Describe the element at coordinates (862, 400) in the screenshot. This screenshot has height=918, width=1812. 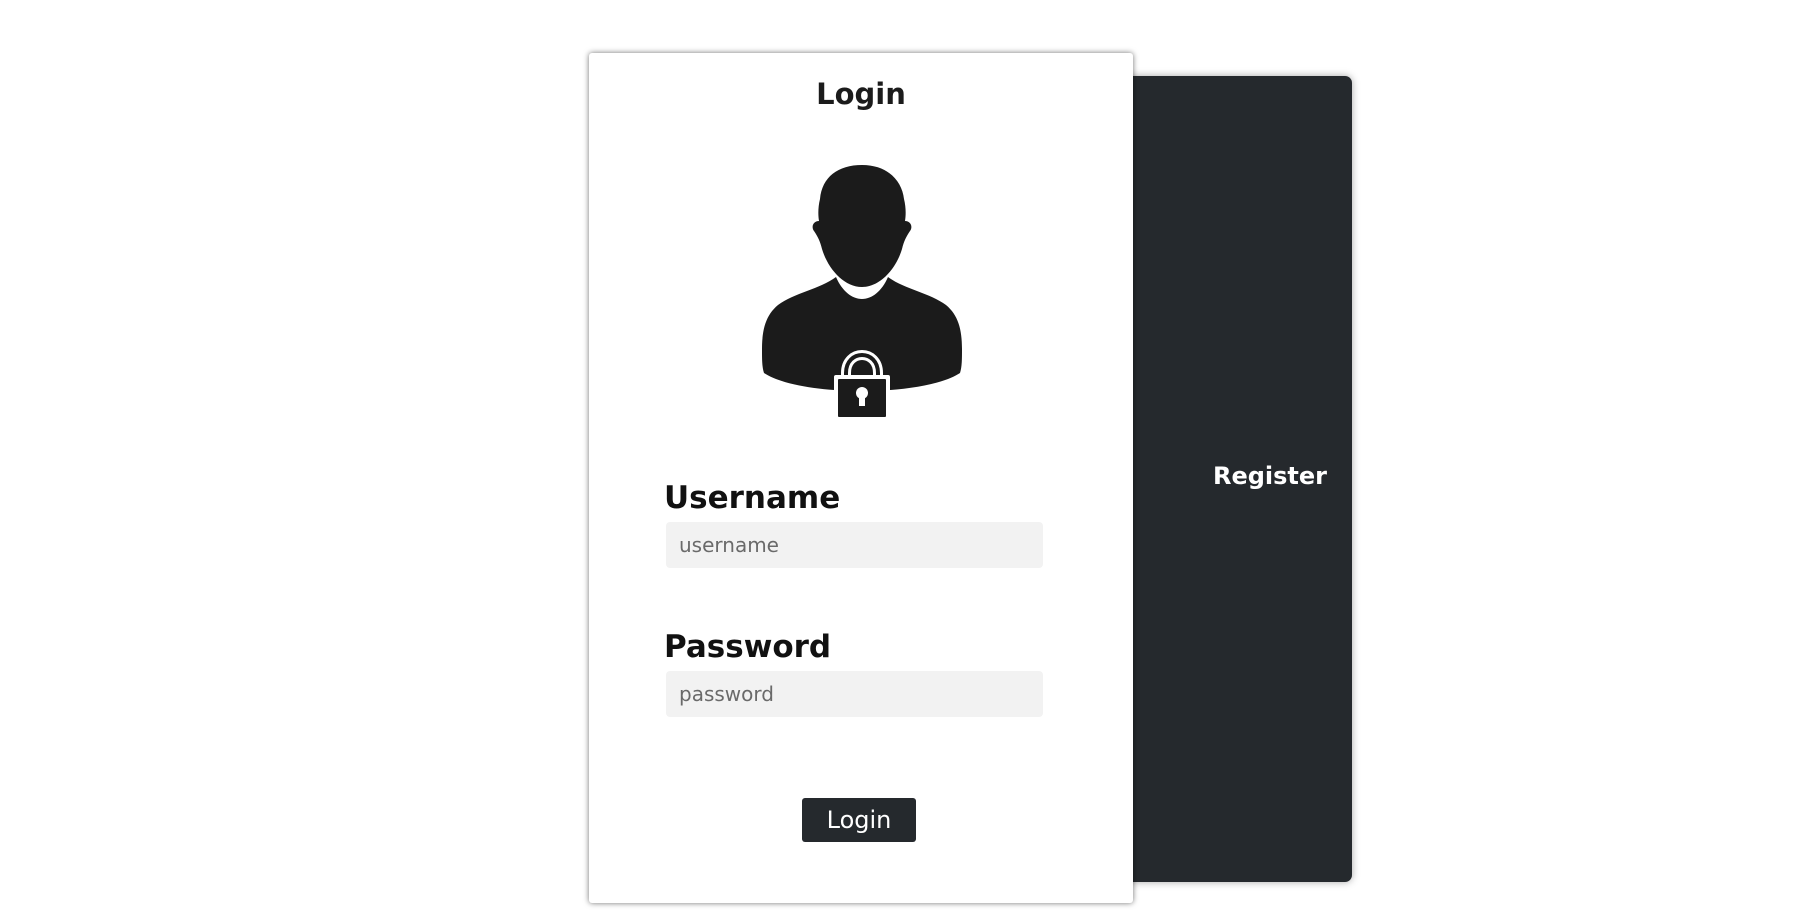
I see `keyhole-slot` at that location.